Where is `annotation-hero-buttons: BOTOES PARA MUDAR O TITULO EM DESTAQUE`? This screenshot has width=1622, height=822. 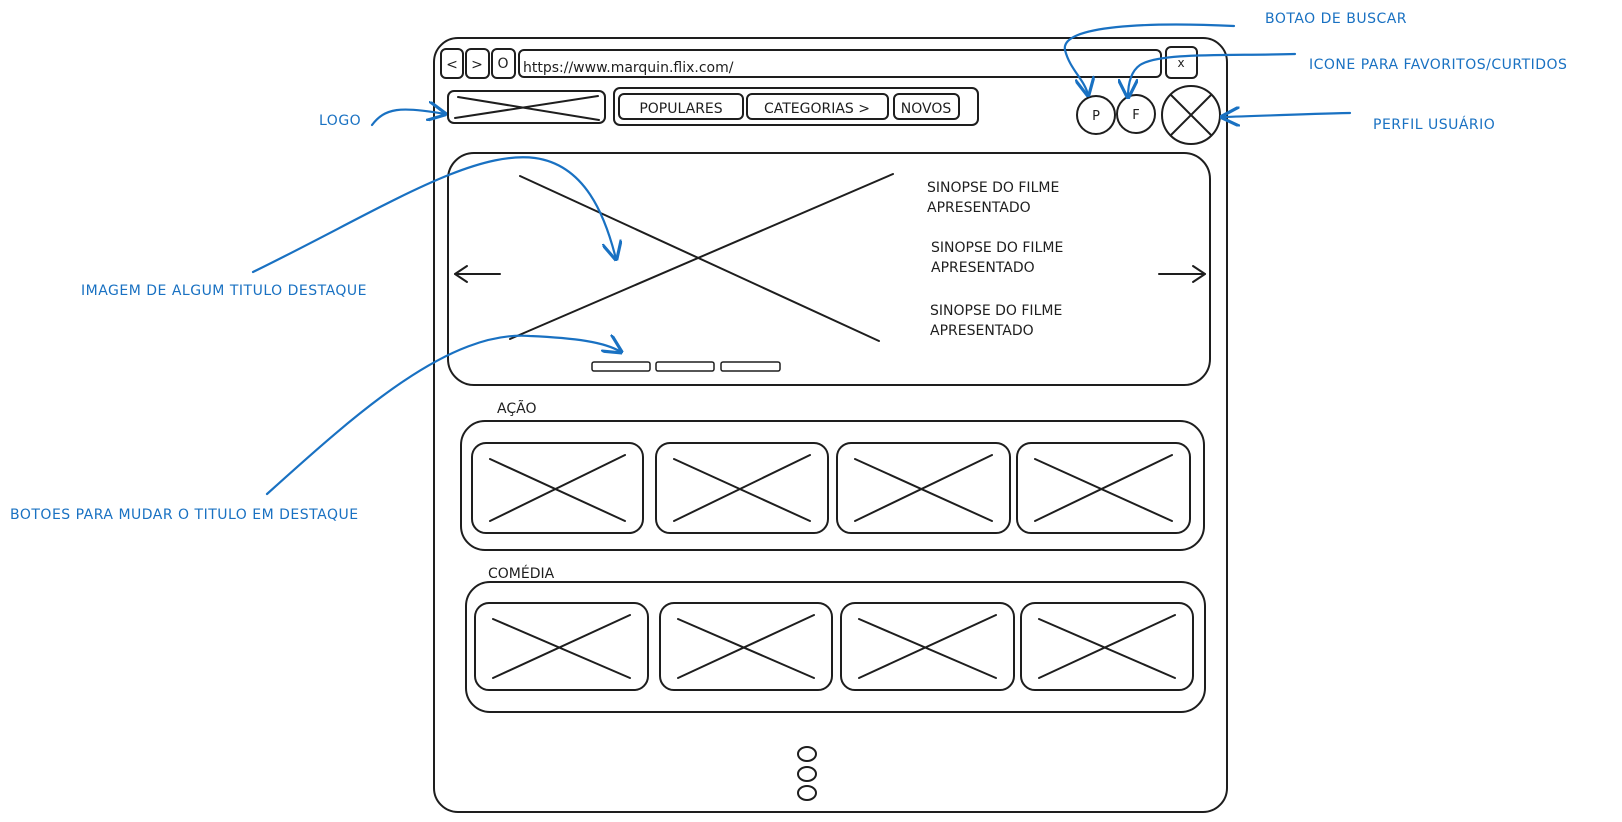
annotation-hero-buttons: BOTOES PARA MUDAR O TITULO EM DESTAQUE is located at coordinates (184, 515).